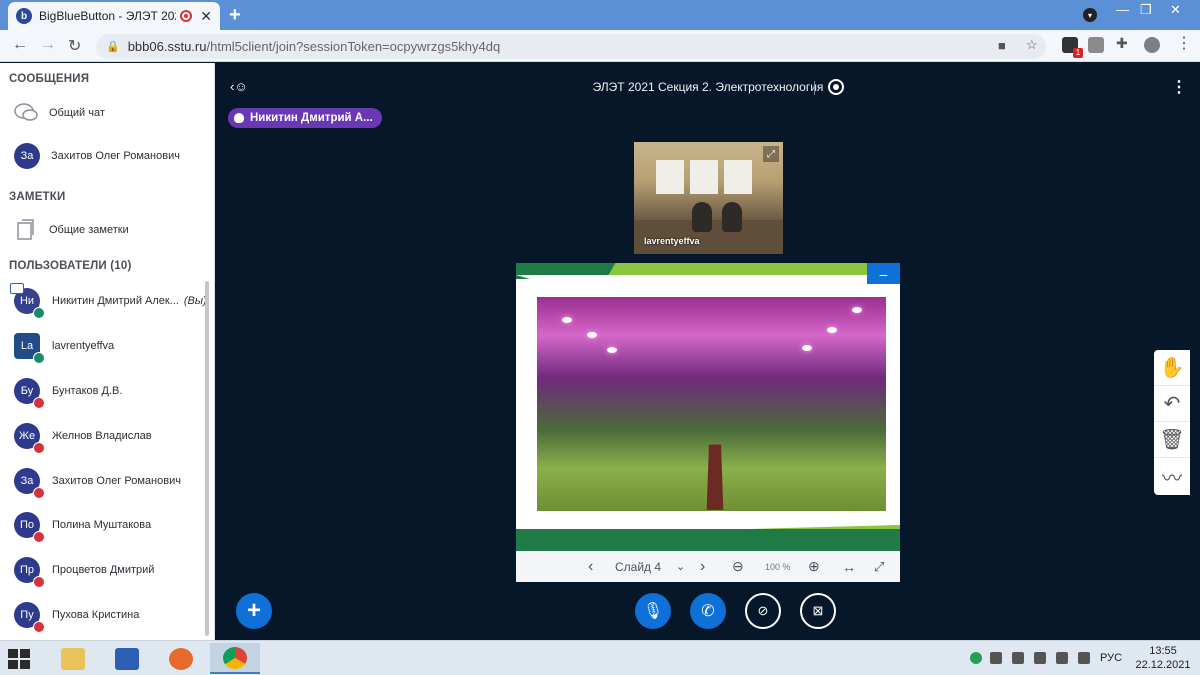  What do you see at coordinates (27, 346) in the screenshot?
I see `avatar-initials: La` at bounding box center [27, 346].